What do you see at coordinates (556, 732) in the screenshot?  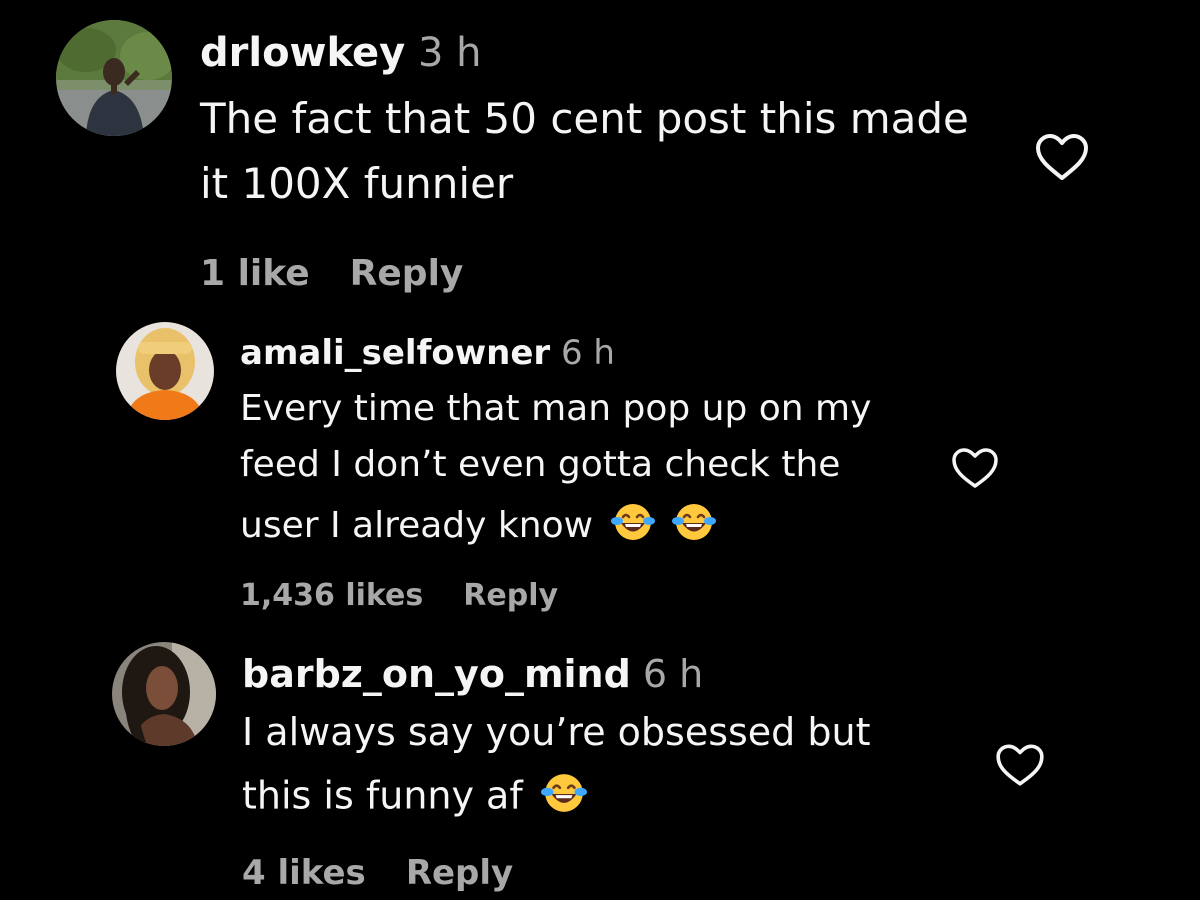 I see `comment-text-line: I always say you’re obsessed but` at bounding box center [556, 732].